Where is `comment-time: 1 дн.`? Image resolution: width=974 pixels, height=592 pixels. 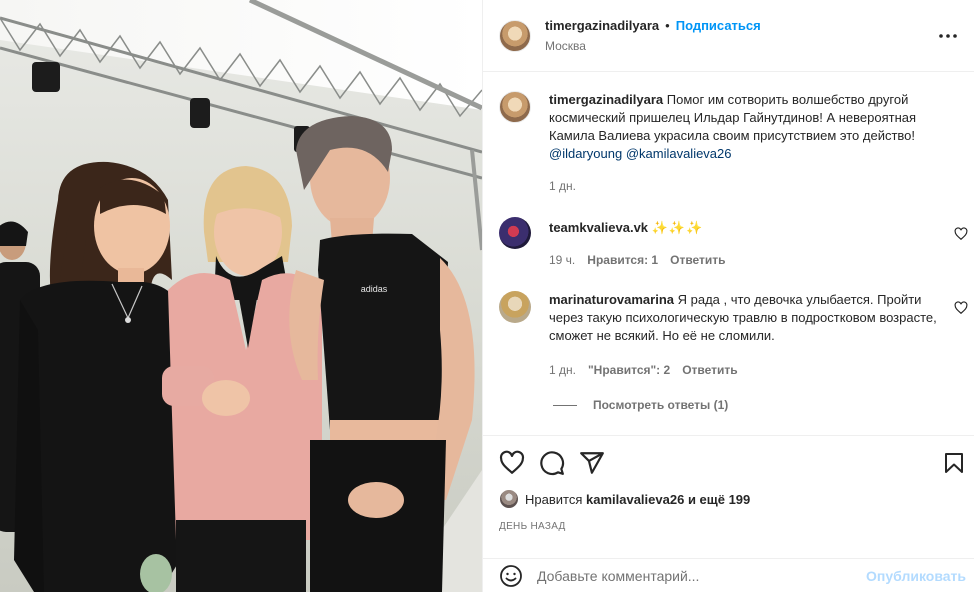 comment-time: 1 дн. is located at coordinates (562, 370).